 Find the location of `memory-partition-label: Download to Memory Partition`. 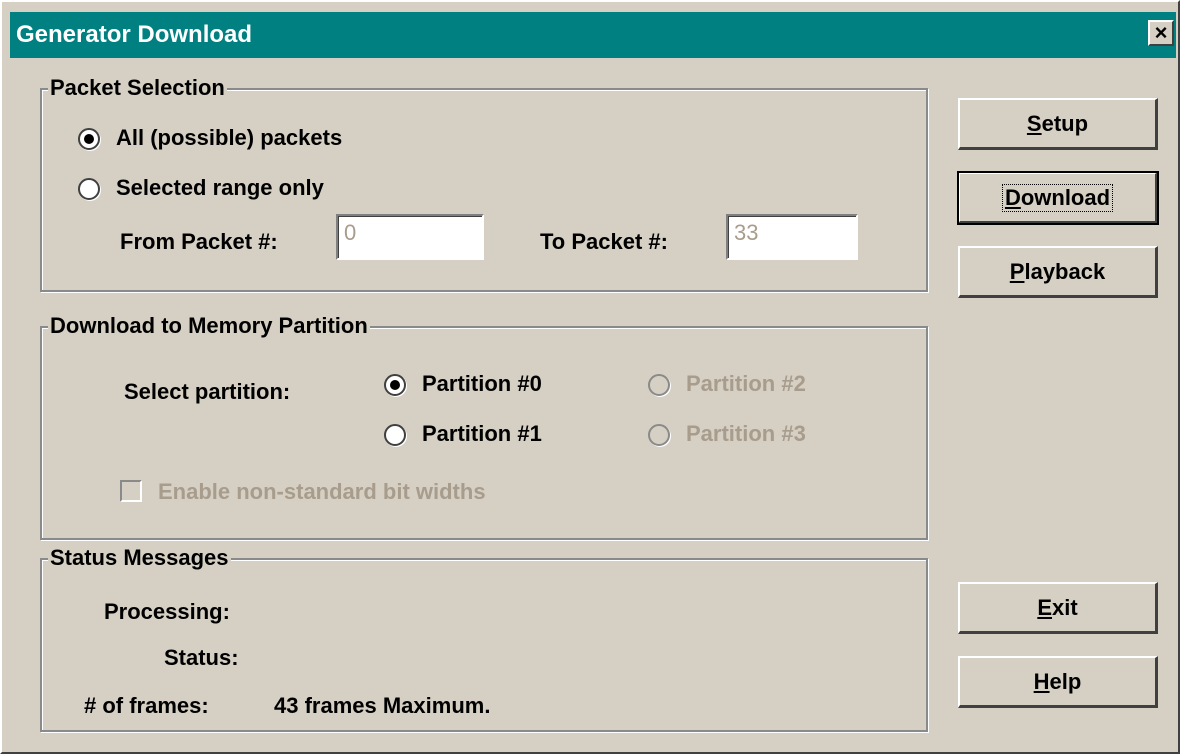

memory-partition-label: Download to Memory Partition is located at coordinates (209, 326).